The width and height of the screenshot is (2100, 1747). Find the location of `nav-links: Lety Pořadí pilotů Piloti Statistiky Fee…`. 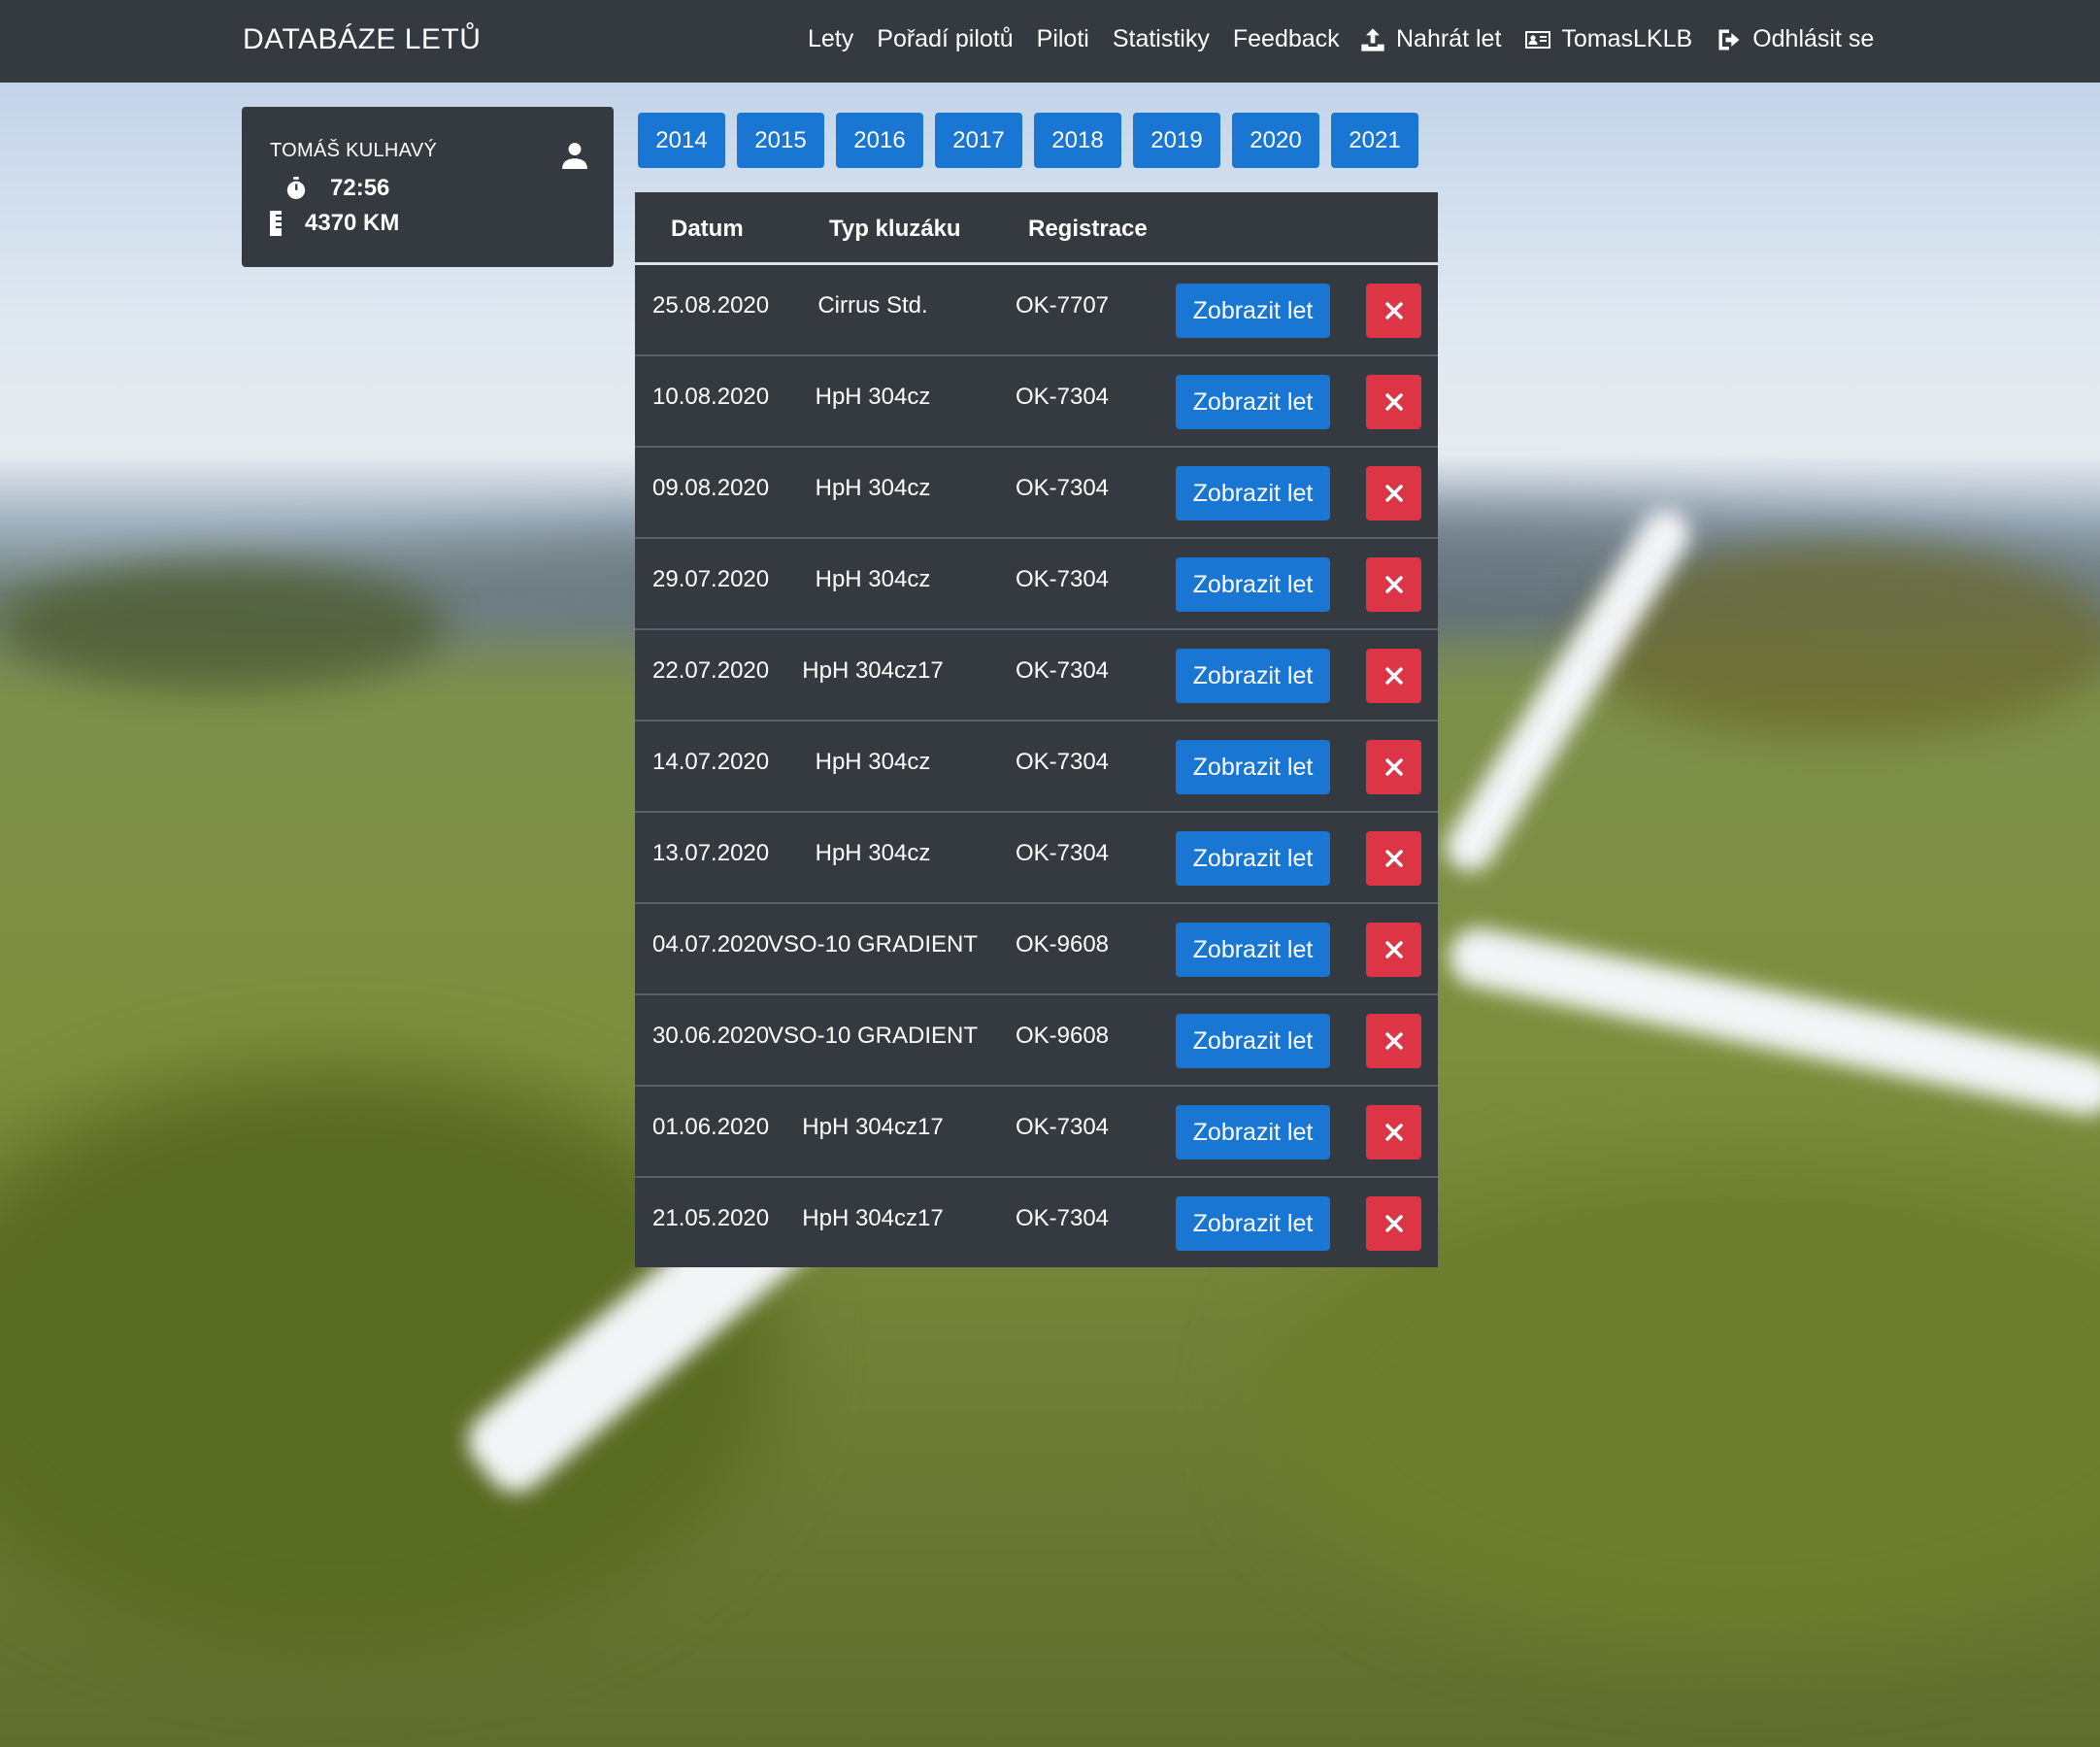

nav-links: Lety Pořadí pilotů Piloti Statistiky Fee… is located at coordinates (1074, 39).